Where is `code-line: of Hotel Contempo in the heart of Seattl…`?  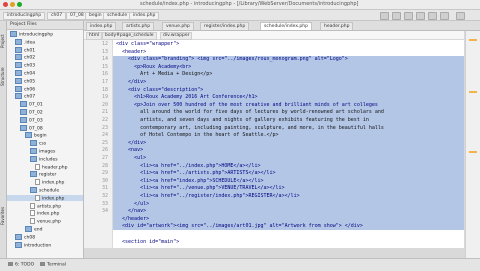
code-line: of Hotel Contempo in the heart of Seattl… is located at coordinates (197, 135).